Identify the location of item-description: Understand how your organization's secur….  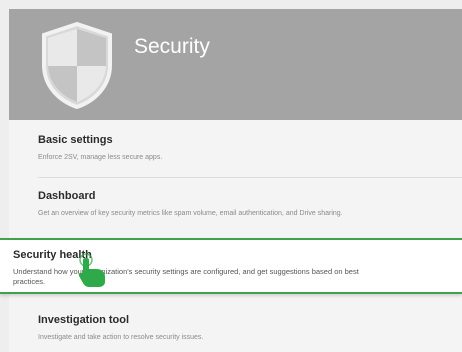
(186, 276).